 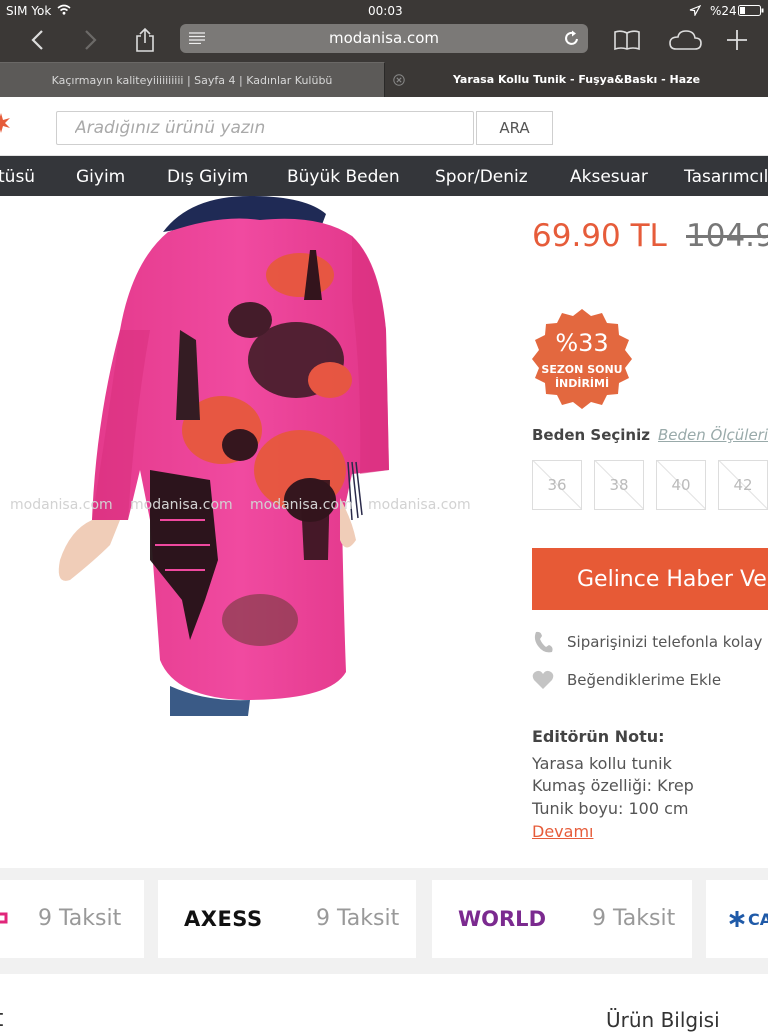 I want to click on chevron-right-icon, so click(x=91, y=40).